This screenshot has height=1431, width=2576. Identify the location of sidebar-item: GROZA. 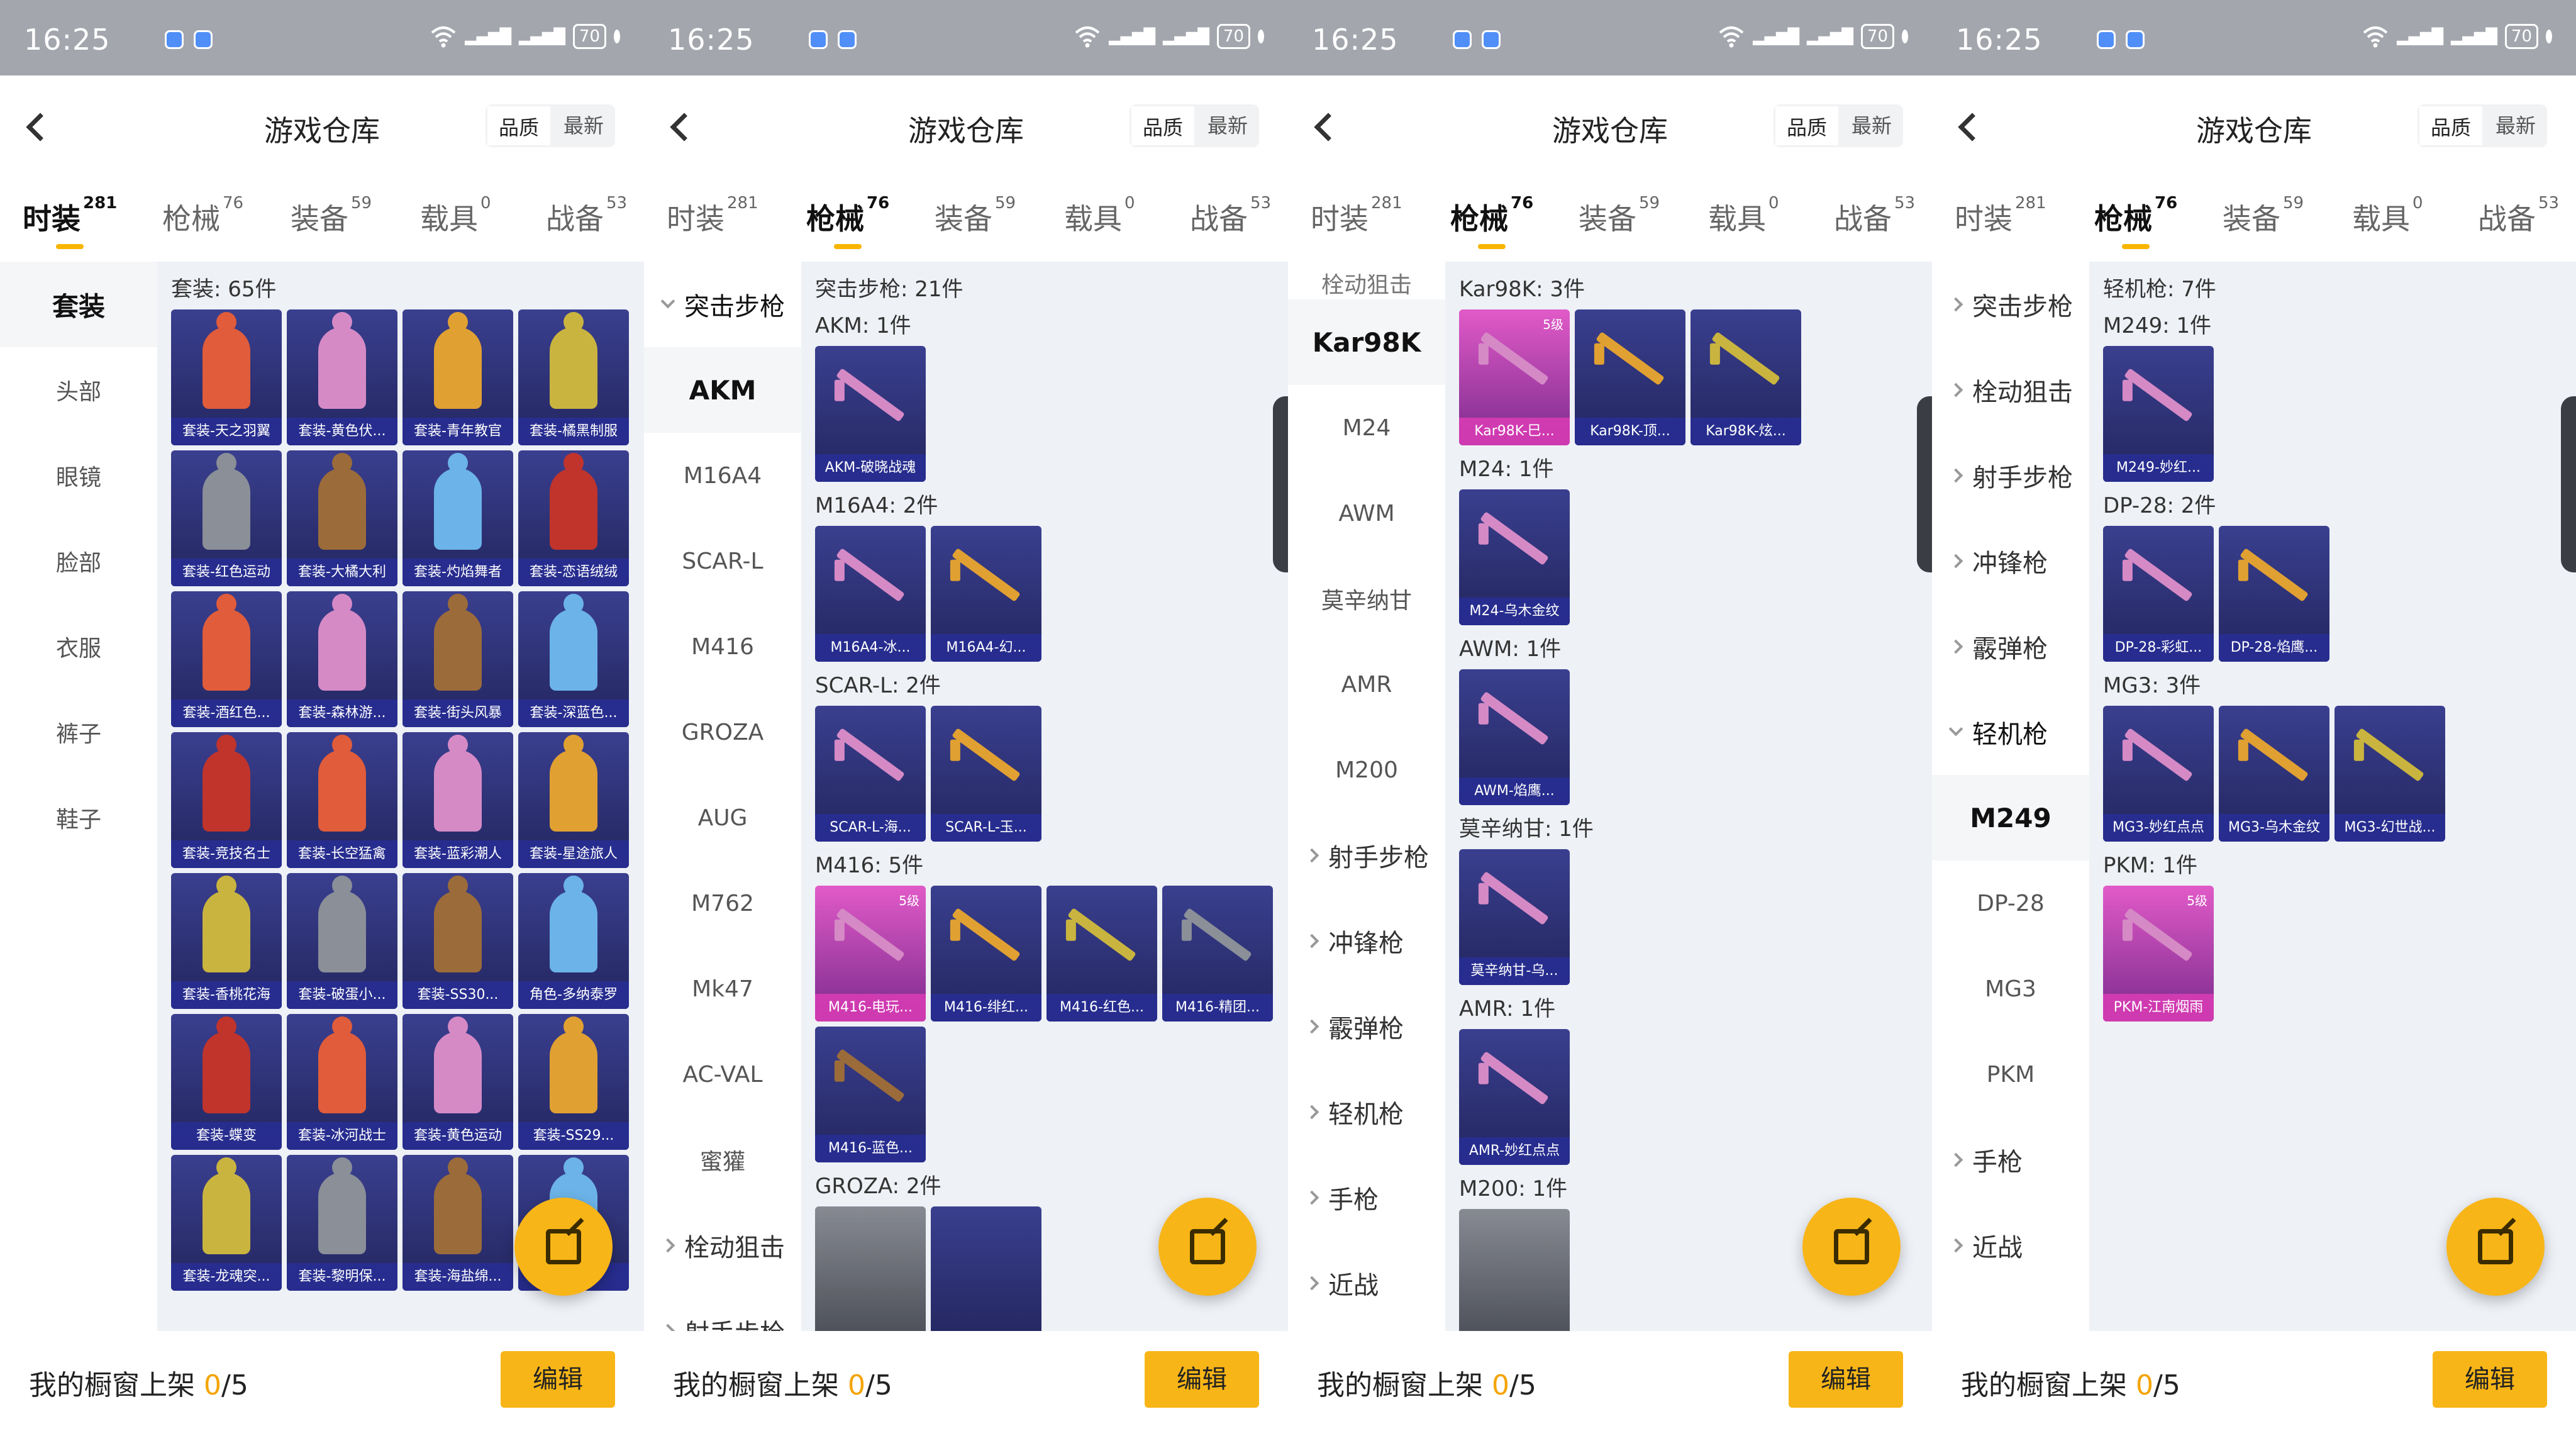
(722, 732).